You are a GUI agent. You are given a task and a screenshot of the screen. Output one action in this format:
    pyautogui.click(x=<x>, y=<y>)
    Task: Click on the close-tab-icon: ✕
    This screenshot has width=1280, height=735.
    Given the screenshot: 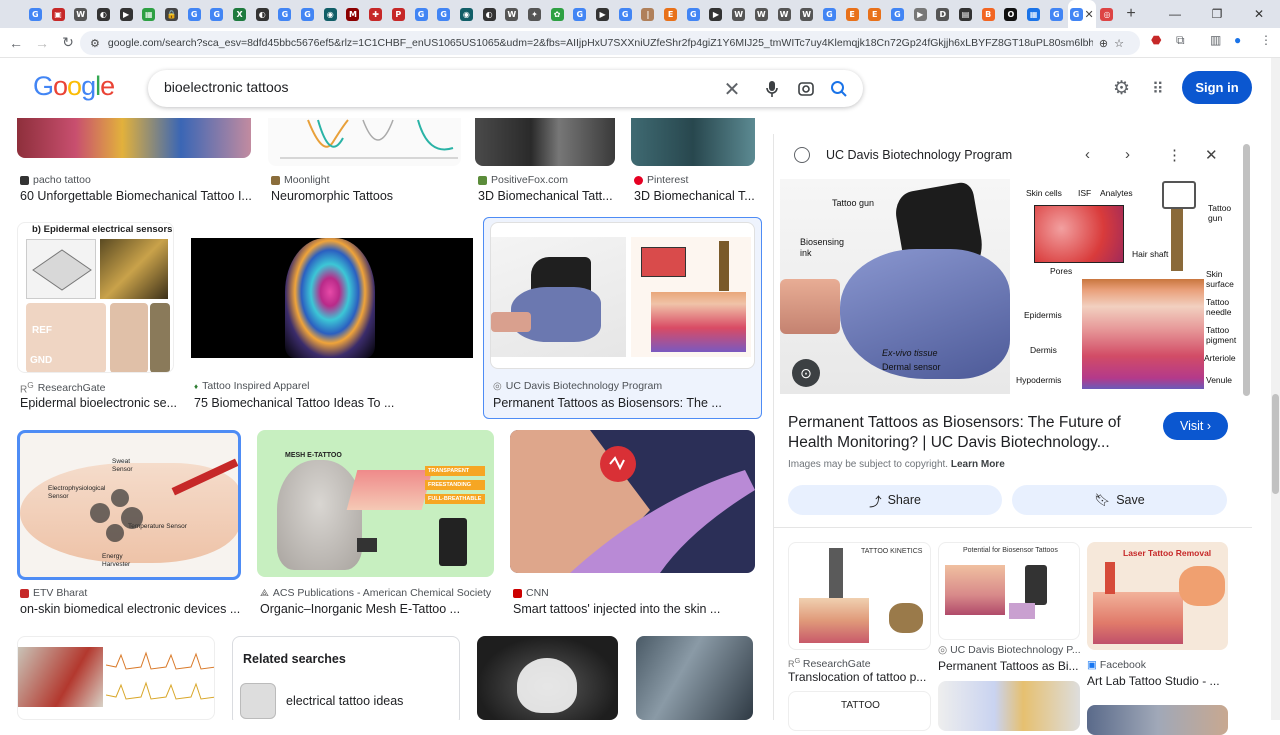 What is the action you would take?
    pyautogui.click(x=1089, y=14)
    